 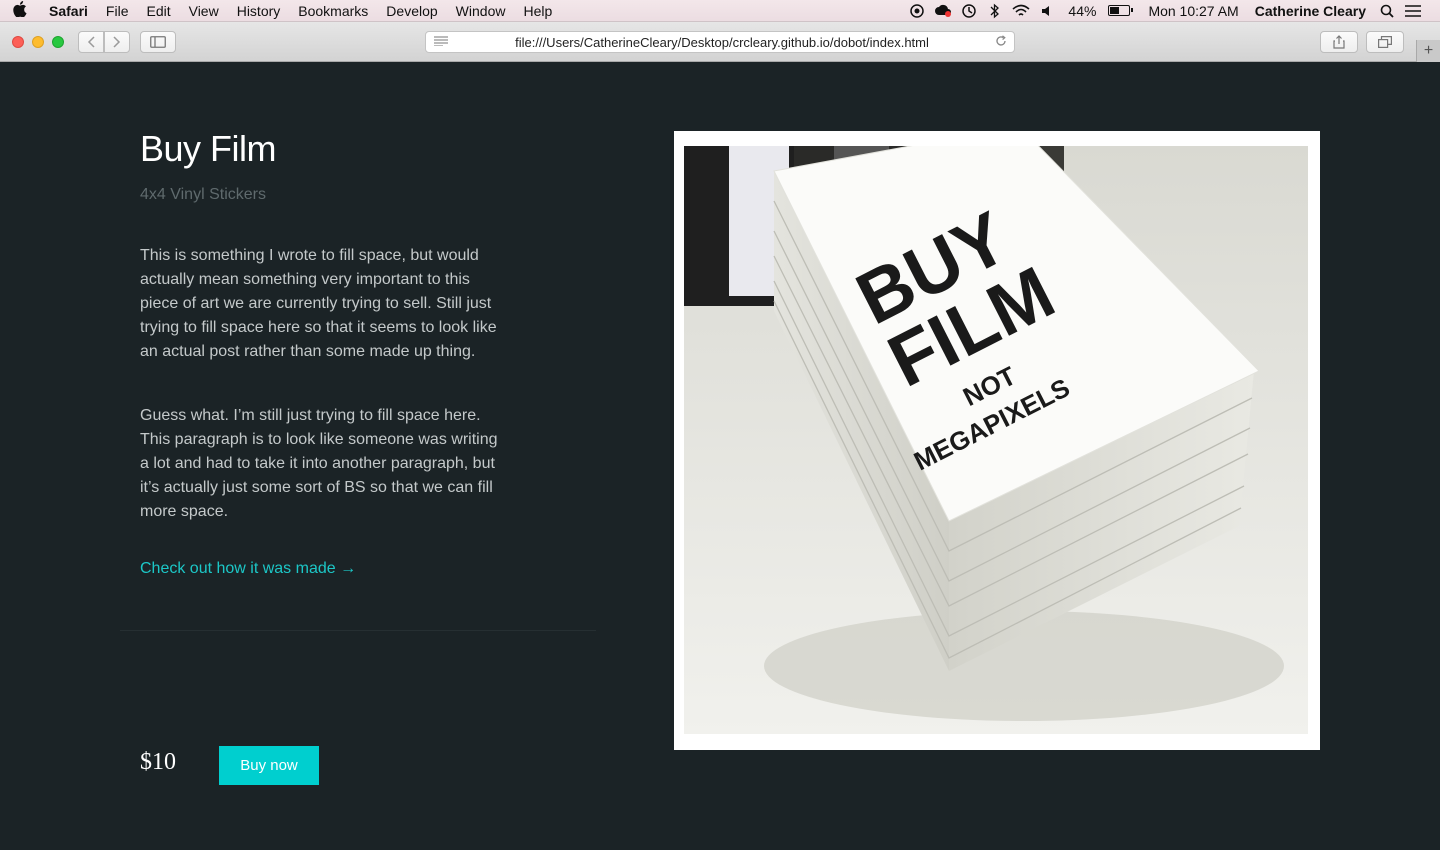 I want to click on menu-bookmarks: Bookmarks, so click(x=333, y=11).